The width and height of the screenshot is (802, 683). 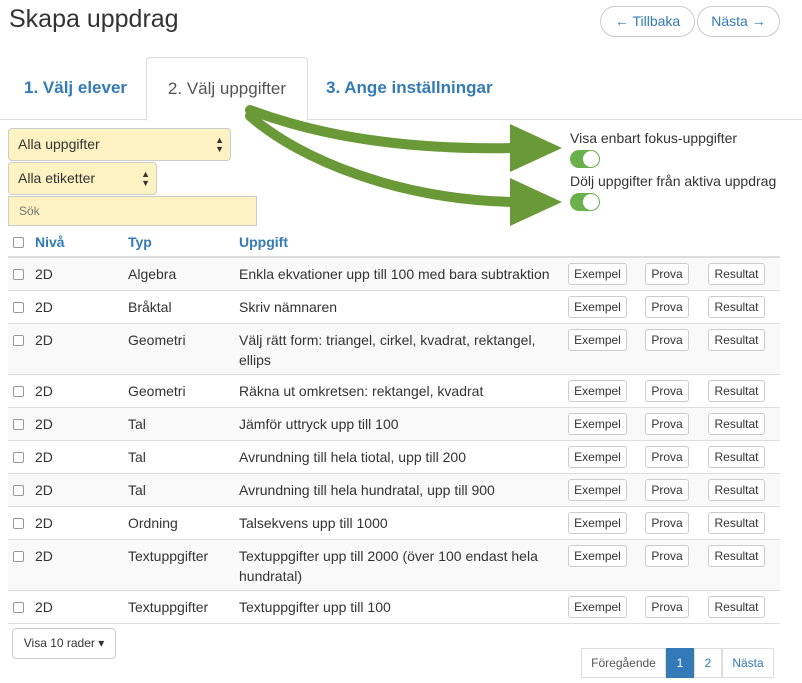 What do you see at coordinates (50, 242) in the screenshot?
I see `column-header-level: Nivå` at bounding box center [50, 242].